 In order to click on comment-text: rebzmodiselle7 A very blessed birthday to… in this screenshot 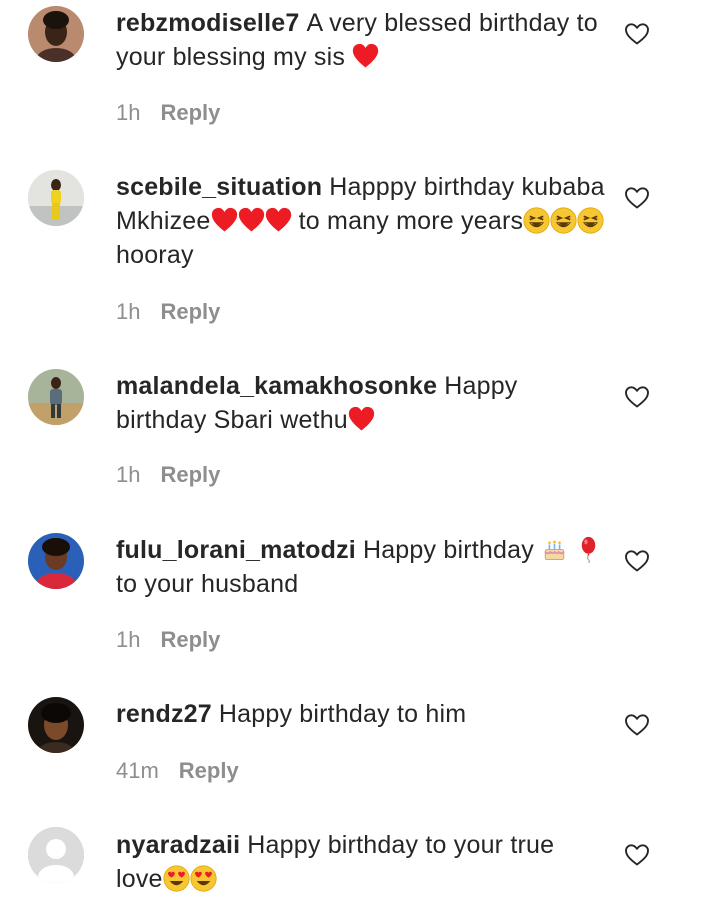, I will do `click(357, 40)`.